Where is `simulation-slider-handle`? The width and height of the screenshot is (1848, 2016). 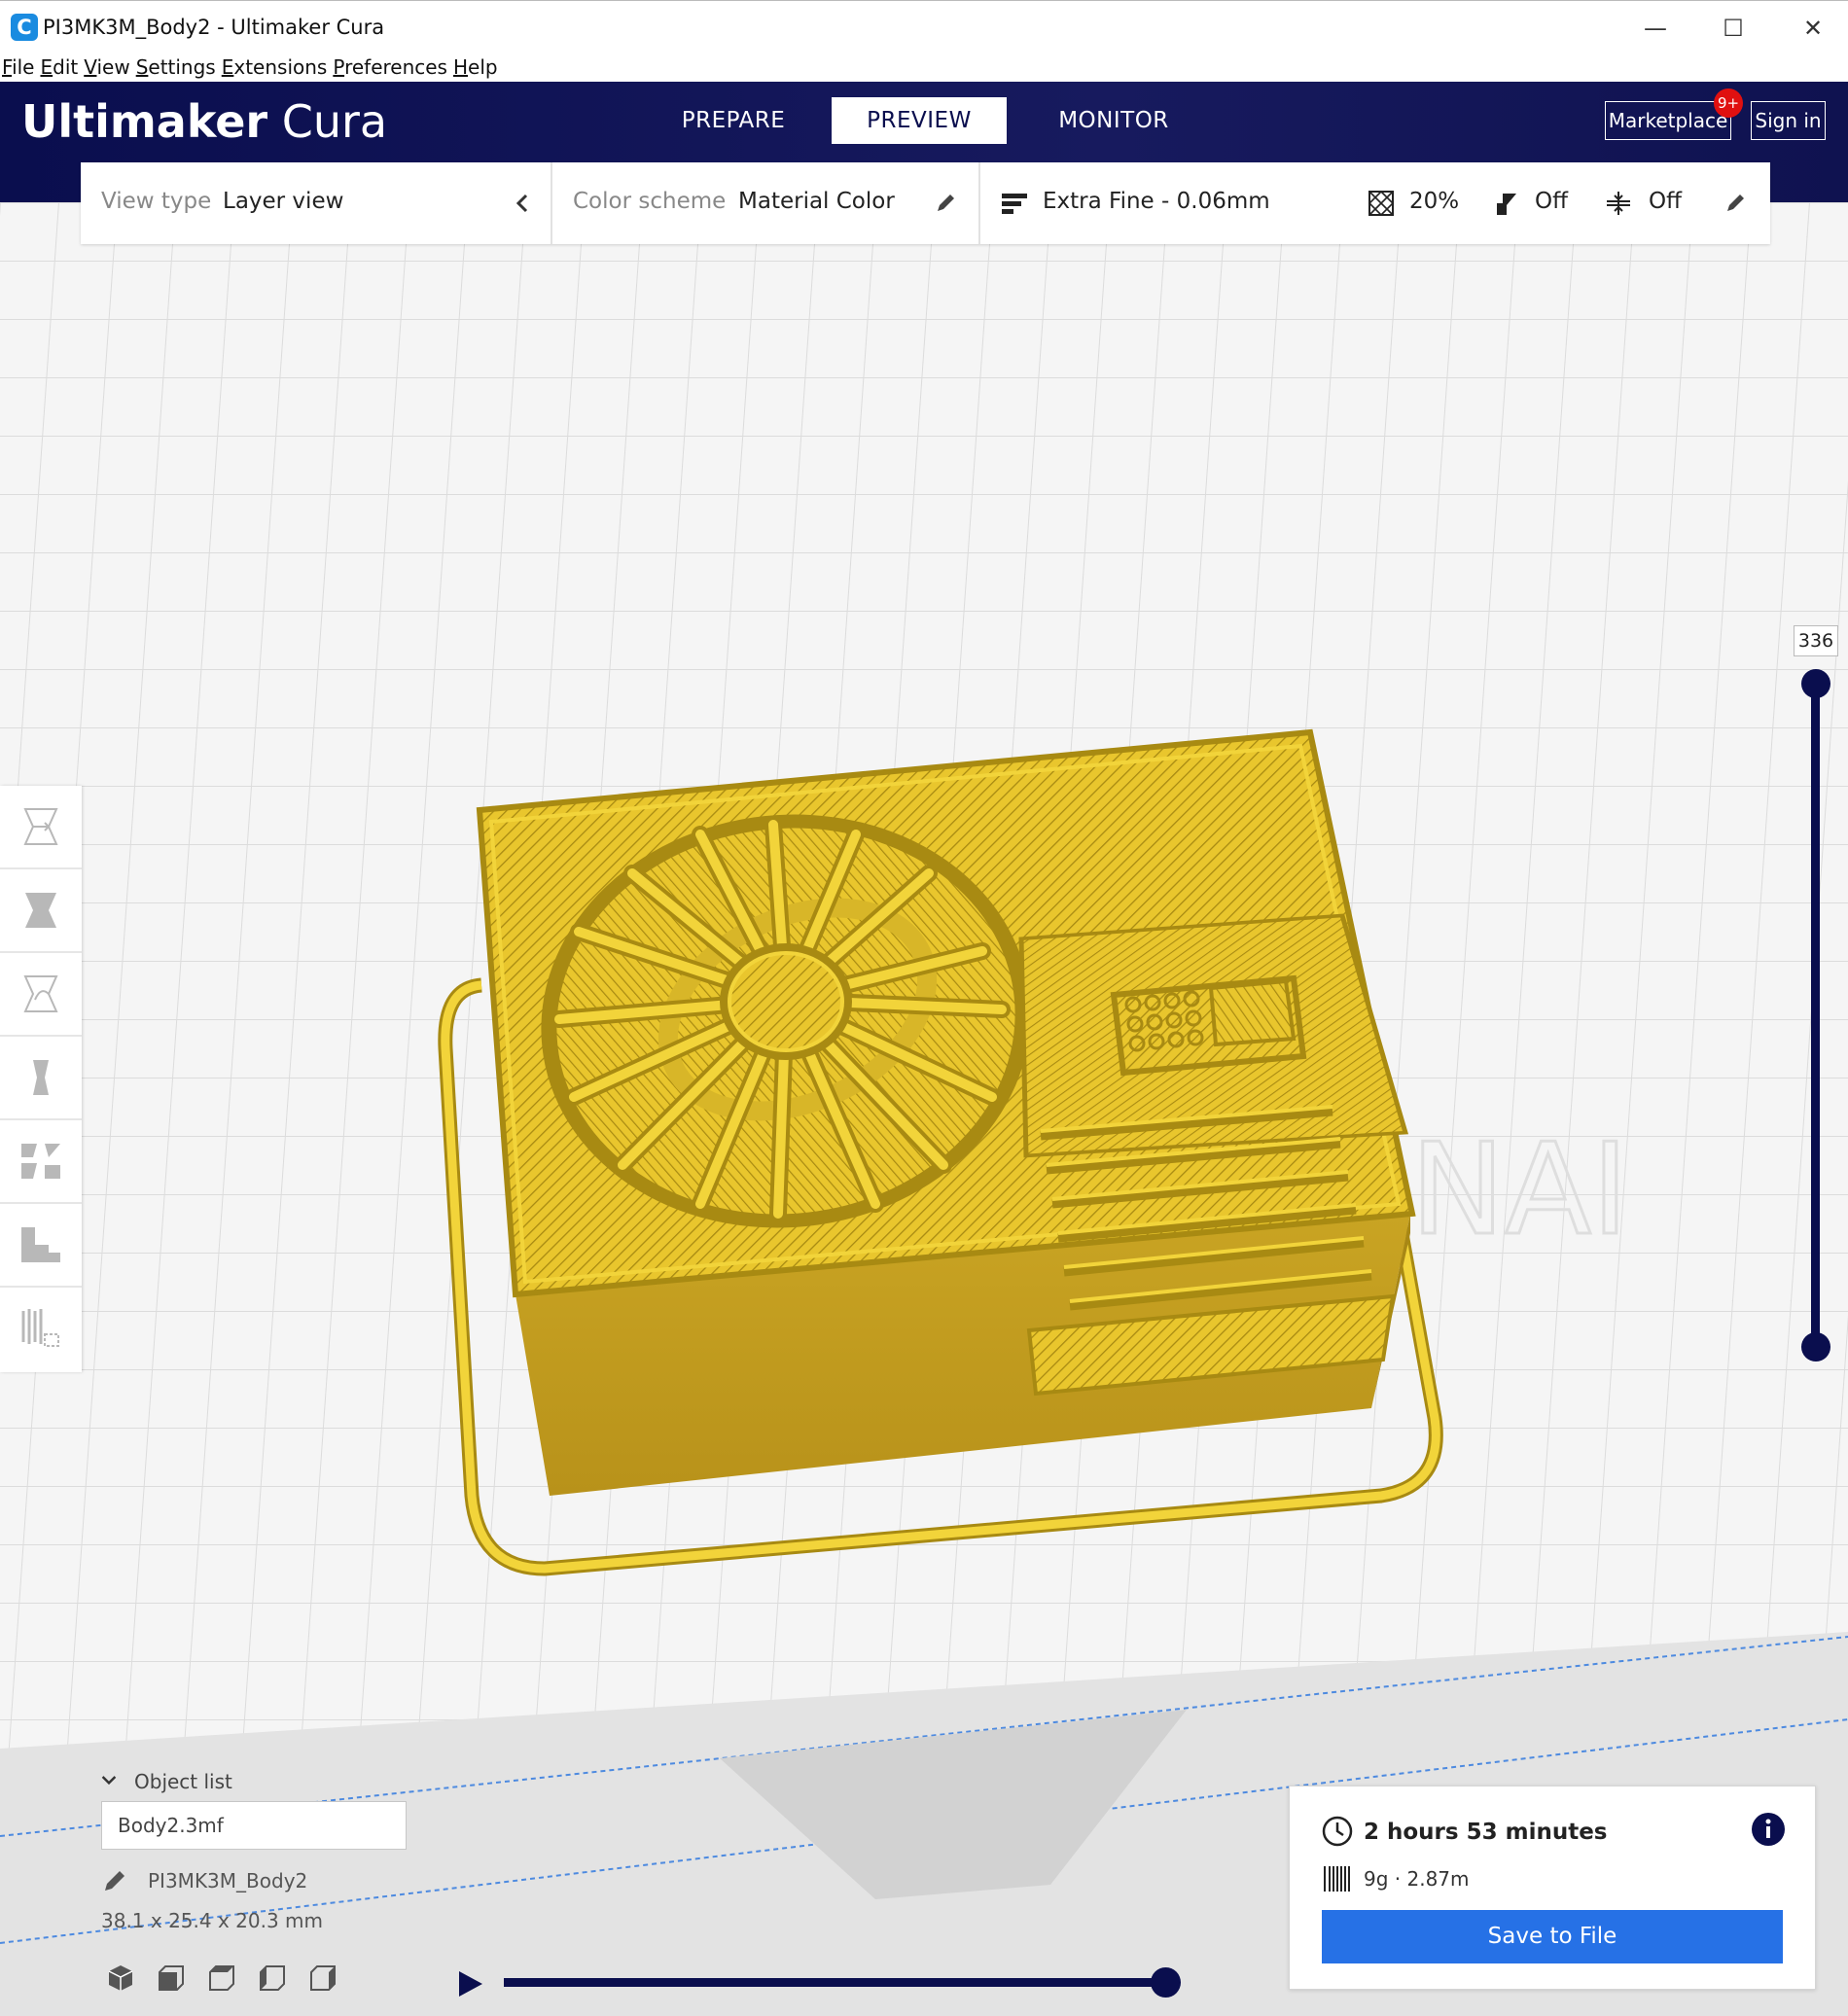 simulation-slider-handle is located at coordinates (1166, 1982).